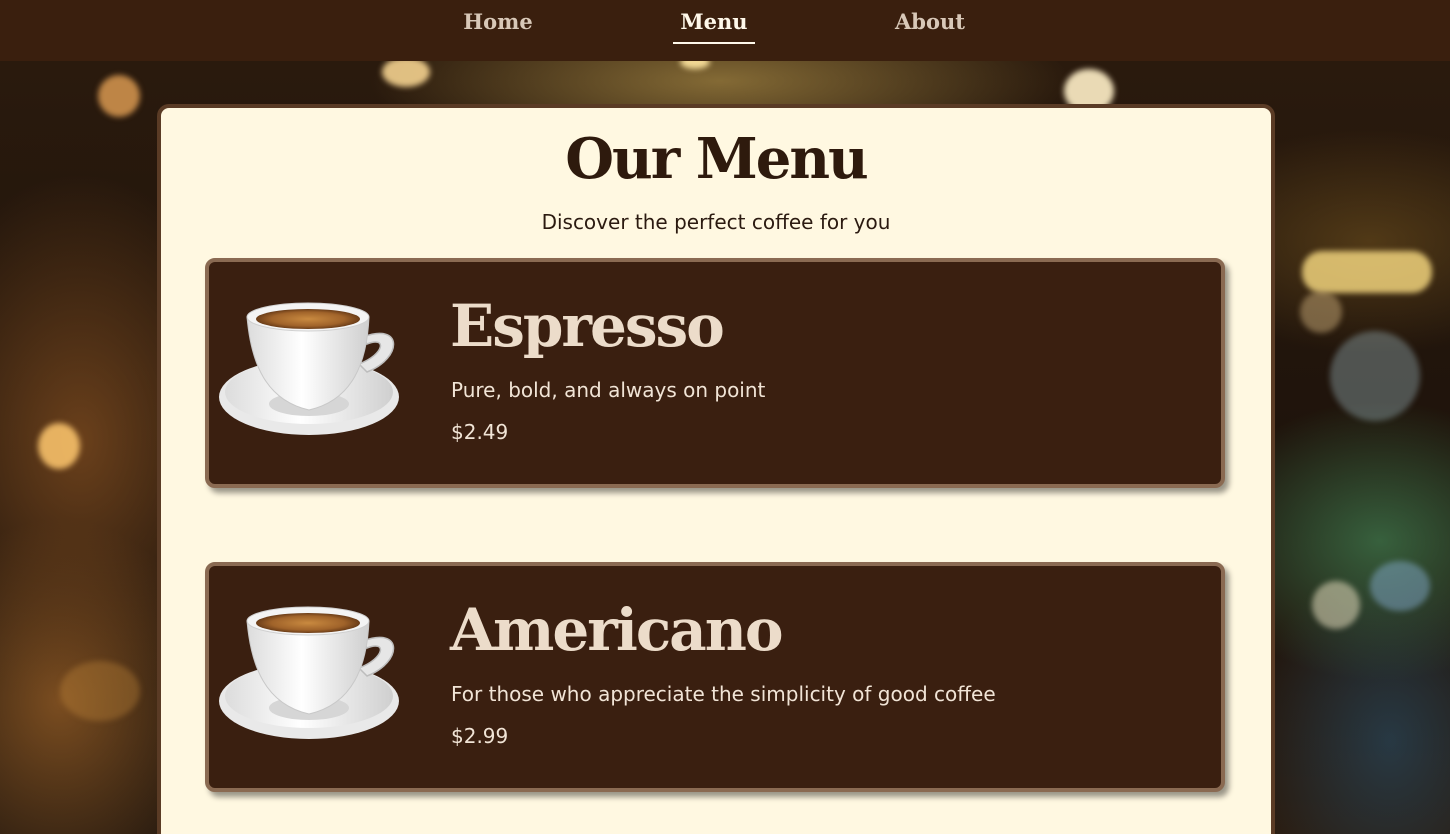 The image size is (1450, 834). I want to click on page-subtitle: Discover the perfect coffee for you, so click(716, 222).